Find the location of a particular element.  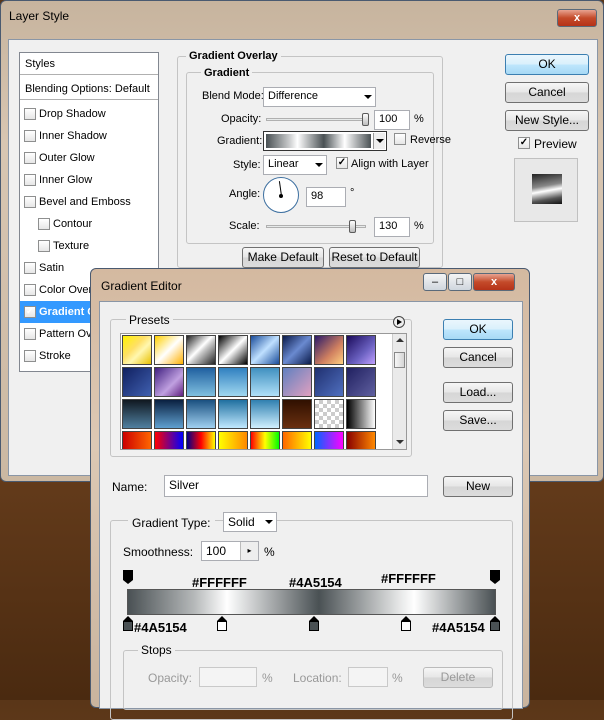

opacity-slider-thumb is located at coordinates (365, 119).